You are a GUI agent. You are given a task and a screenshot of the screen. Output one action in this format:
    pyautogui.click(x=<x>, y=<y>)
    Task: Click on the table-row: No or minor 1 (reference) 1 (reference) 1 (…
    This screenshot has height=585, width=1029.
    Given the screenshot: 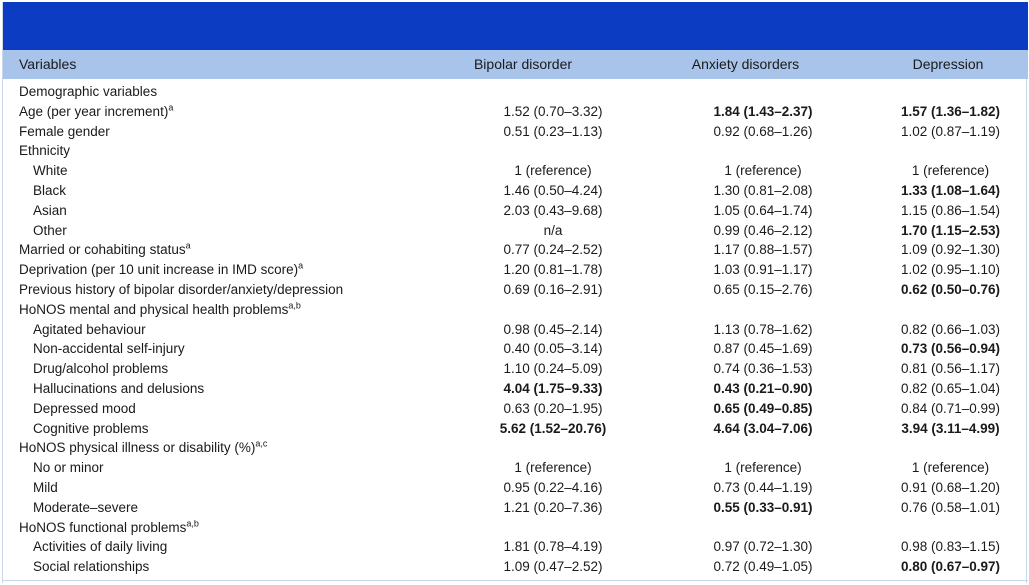 What is the action you would take?
    pyautogui.click(x=515, y=468)
    